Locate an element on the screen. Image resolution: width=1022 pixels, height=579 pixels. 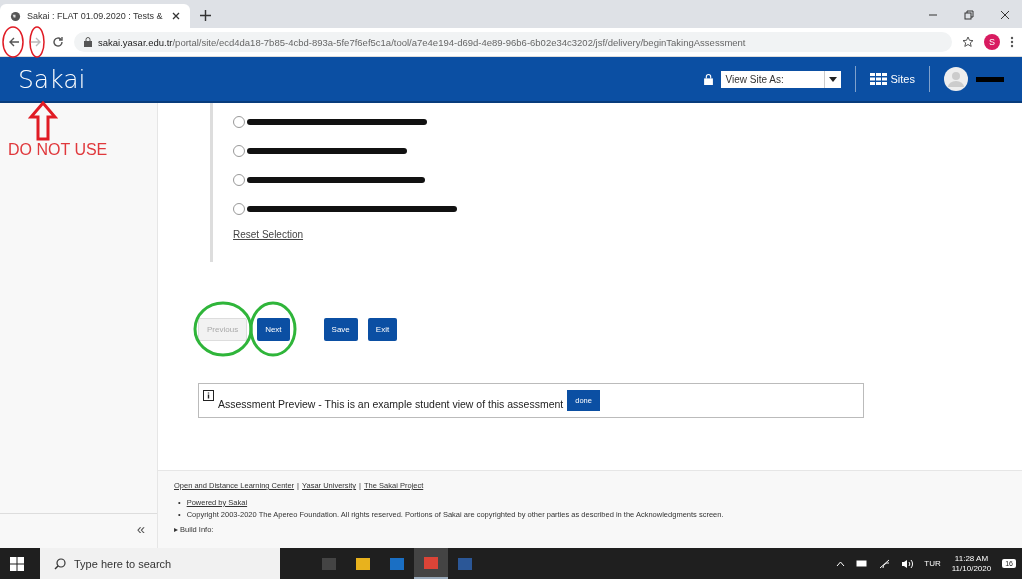
new-tab-icon is located at coordinates (205, 15).